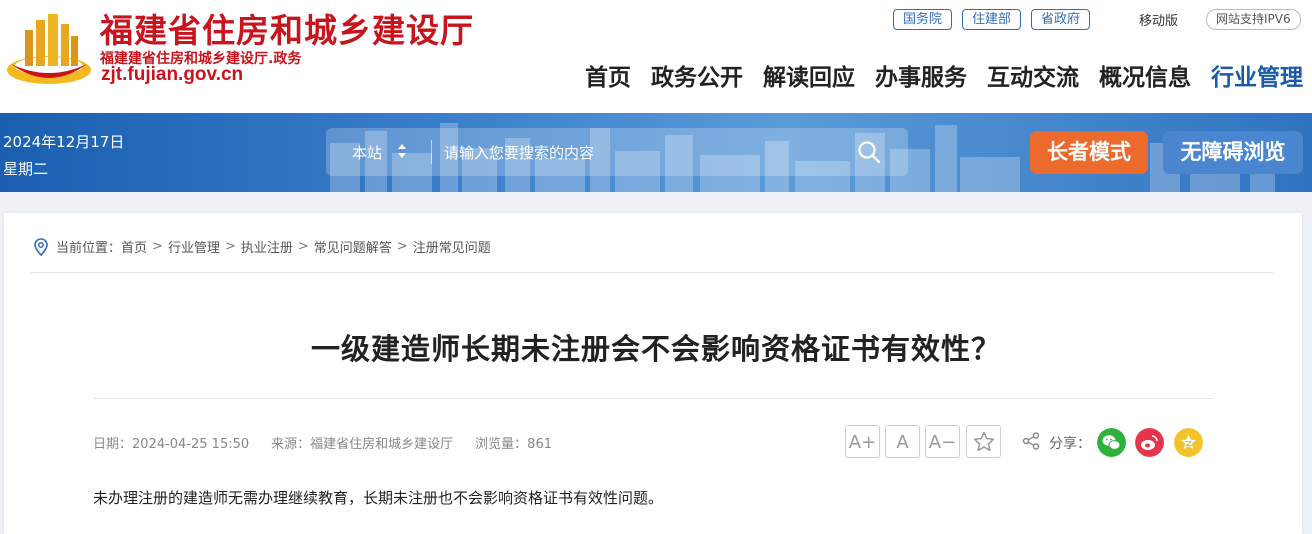 Image resolution: width=1312 pixels, height=534 pixels. I want to click on breadcrumb-home: 首页, so click(134, 246).